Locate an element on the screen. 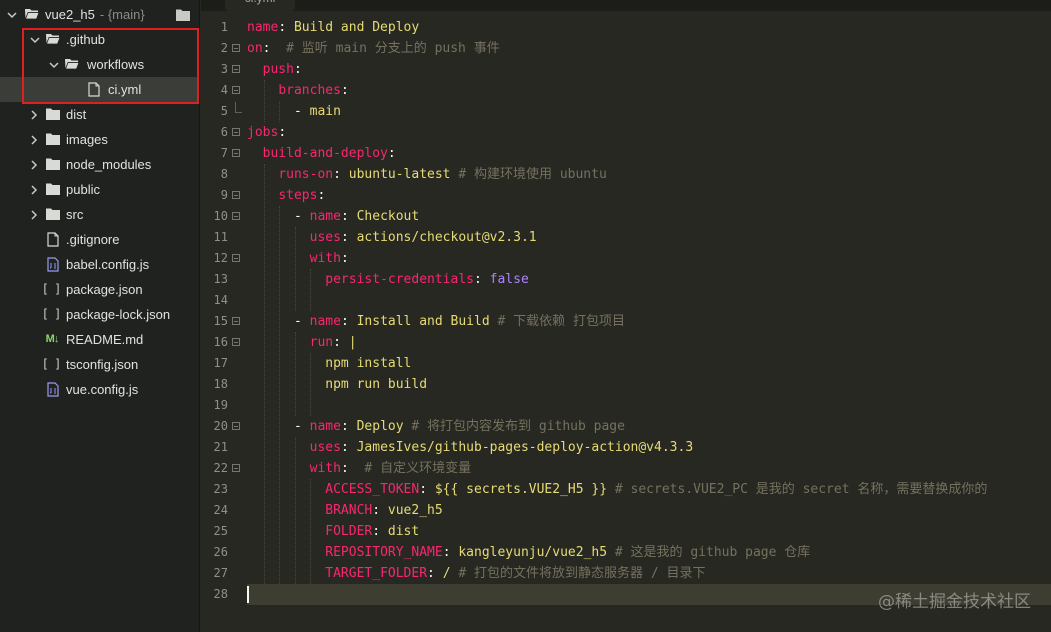  tree-item-label: workflows is located at coordinates (116, 64).